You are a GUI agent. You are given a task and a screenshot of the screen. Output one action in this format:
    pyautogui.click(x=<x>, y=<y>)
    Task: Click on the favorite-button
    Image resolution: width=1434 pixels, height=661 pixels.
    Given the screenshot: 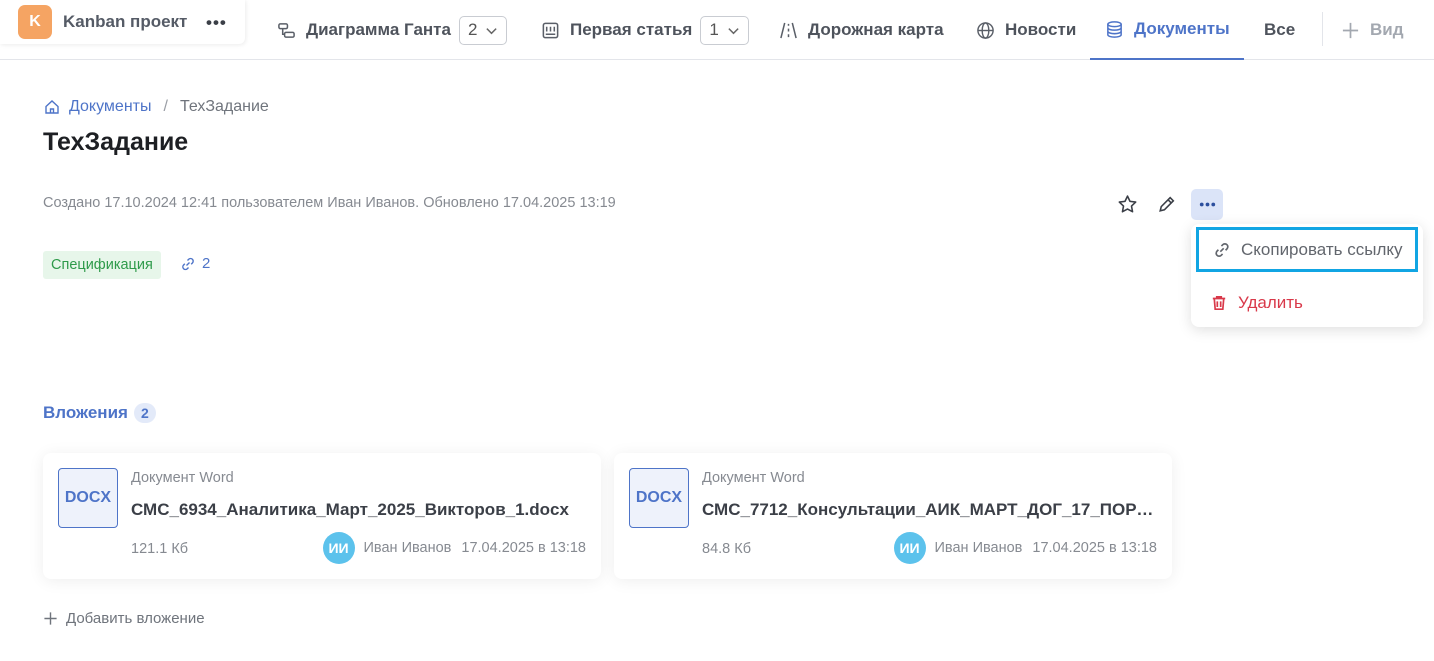 What is the action you would take?
    pyautogui.click(x=1127, y=204)
    